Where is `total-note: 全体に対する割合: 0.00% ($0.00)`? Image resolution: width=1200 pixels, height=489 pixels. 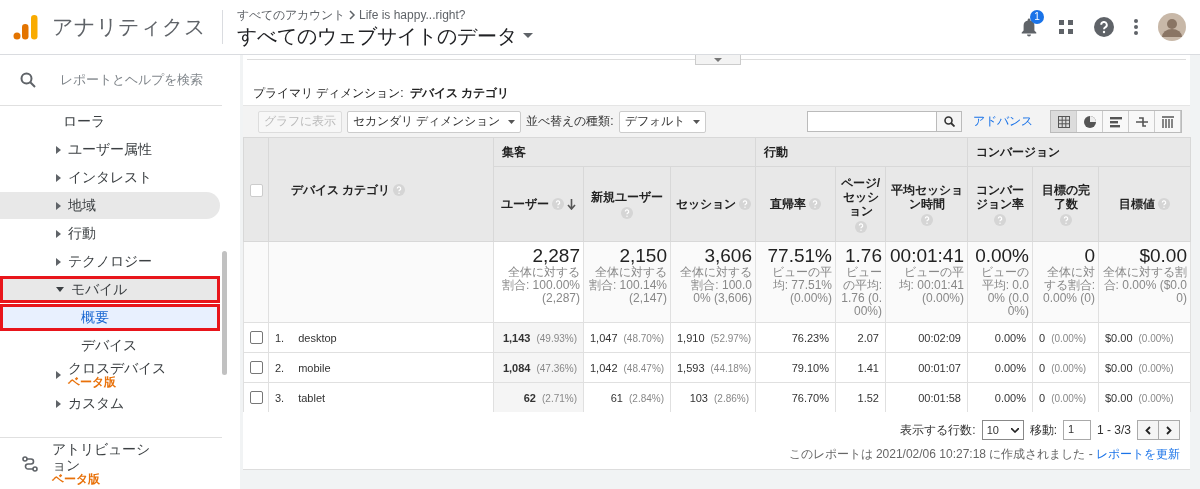 total-note: 全体に対する割合: 0.00% ($0.00) is located at coordinates (1144, 285).